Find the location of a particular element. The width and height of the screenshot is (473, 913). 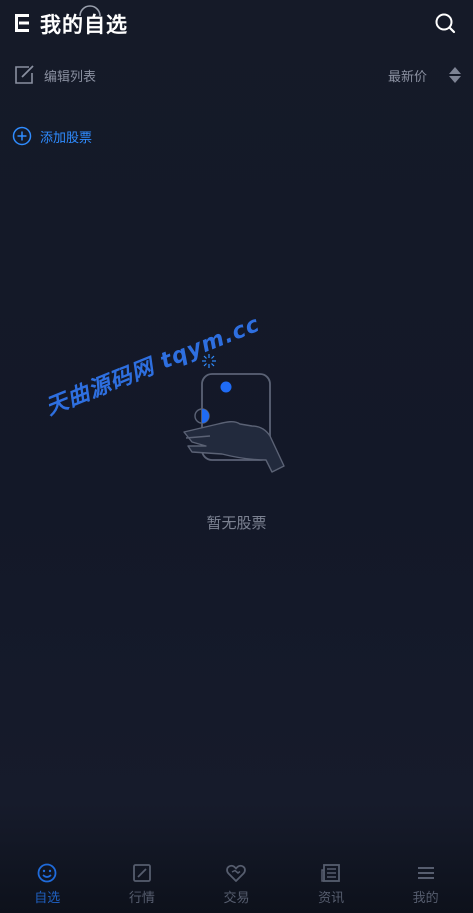

add-stock-label: 添加股票 is located at coordinates (66, 138).